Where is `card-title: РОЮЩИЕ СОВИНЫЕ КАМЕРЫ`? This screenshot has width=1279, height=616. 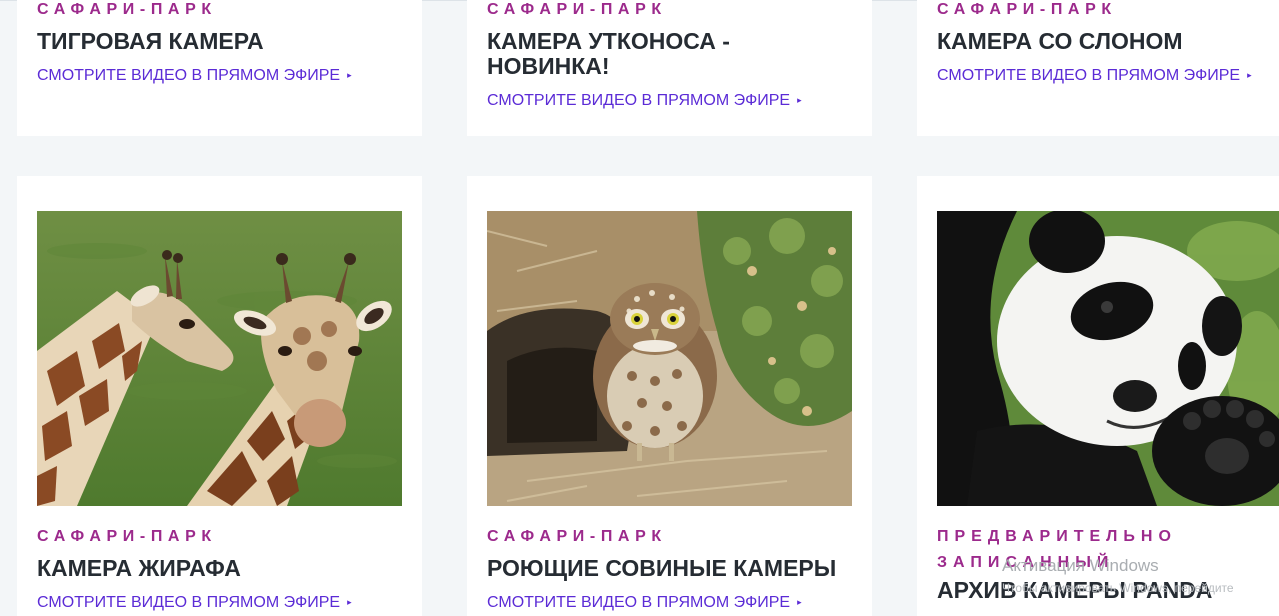 card-title: РОЮЩИЕ СОВИНЫЕ КАМЕРЫ is located at coordinates (669, 568).